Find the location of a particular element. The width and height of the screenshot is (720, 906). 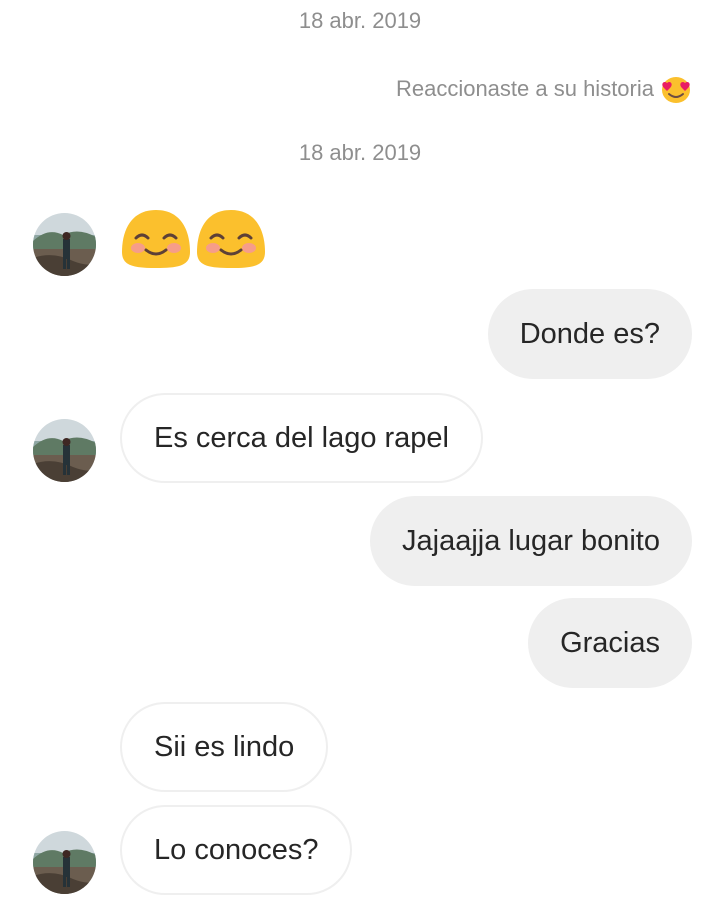

incoming-message: Es cerca del lago rapel is located at coordinates (301, 438).